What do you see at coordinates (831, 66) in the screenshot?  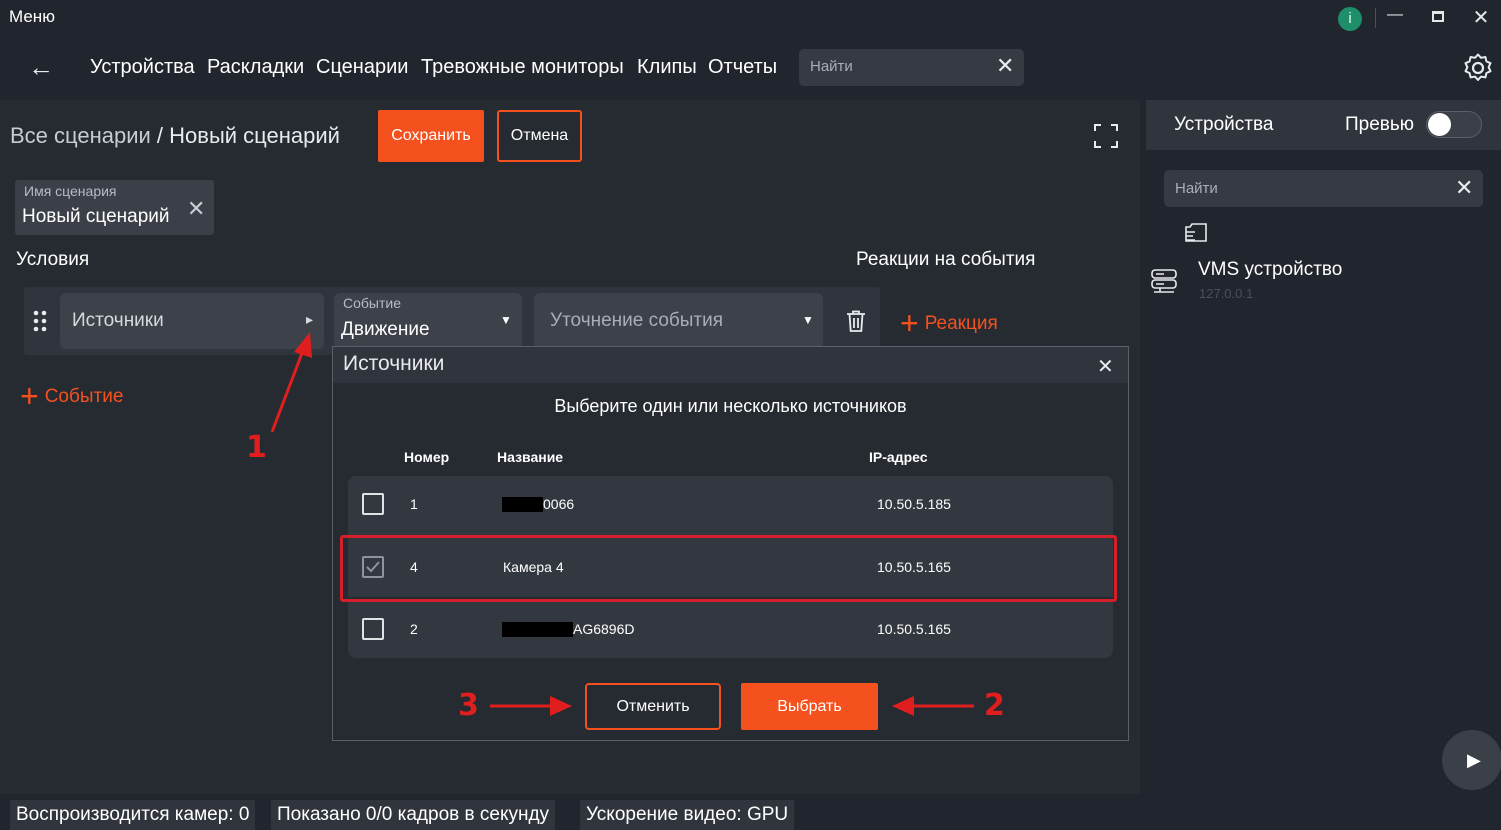 I see `top-search-placeholder: Найти` at bounding box center [831, 66].